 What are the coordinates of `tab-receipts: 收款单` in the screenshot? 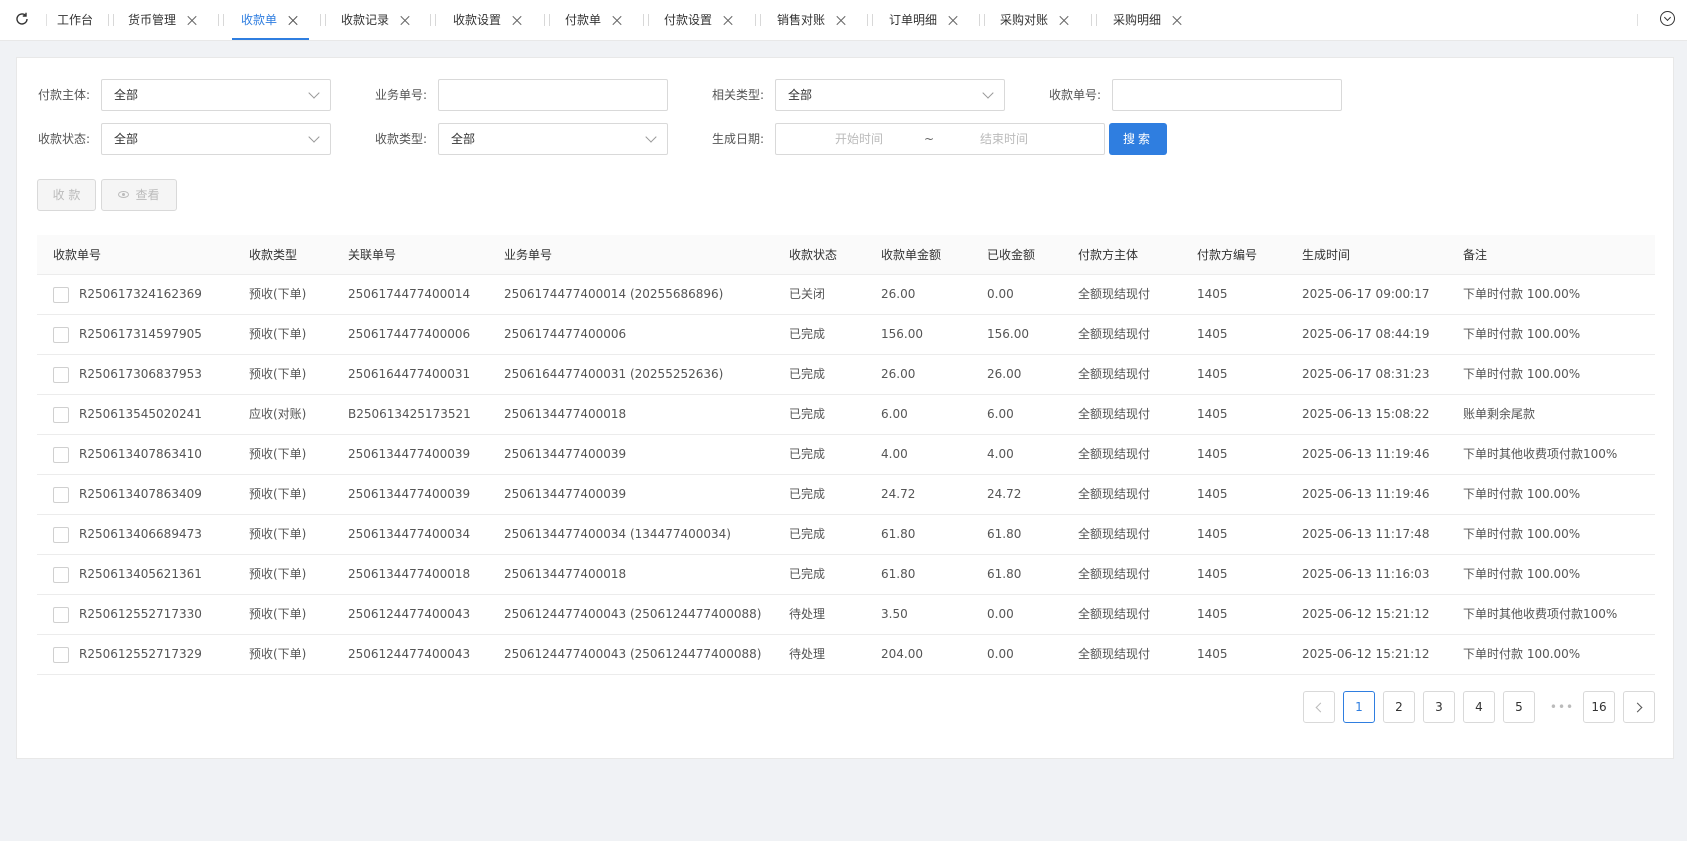 It's located at (270, 20).